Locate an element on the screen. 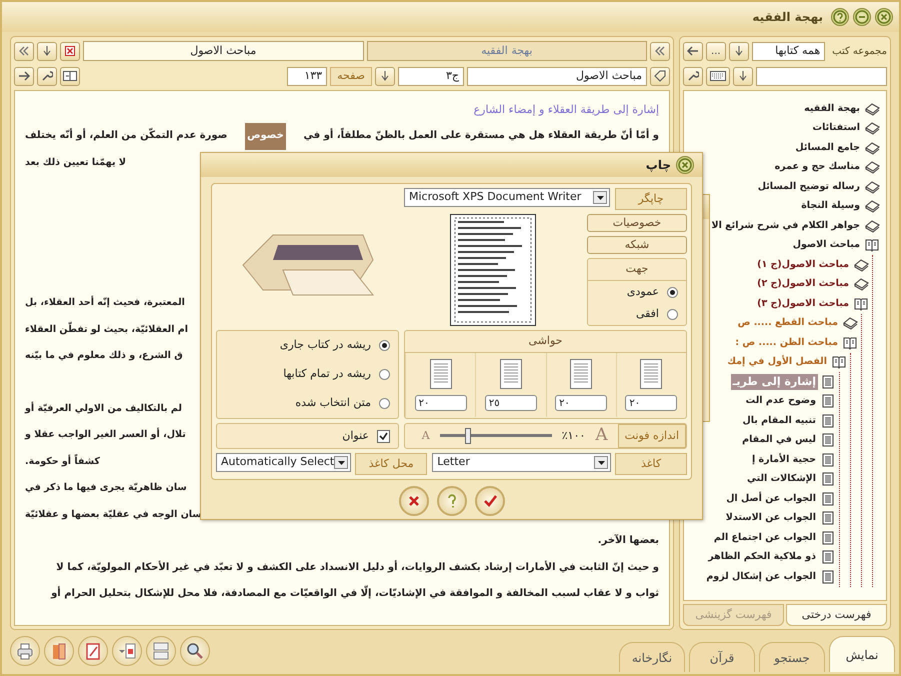  text-line: لم بالتكاليف من الاولي العرفيّة أو is located at coordinates (103, 408).